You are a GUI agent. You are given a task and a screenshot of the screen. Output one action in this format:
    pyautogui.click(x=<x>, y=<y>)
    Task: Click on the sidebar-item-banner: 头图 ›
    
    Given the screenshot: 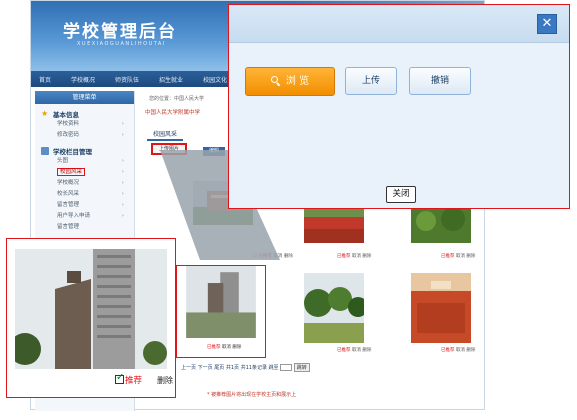 What is the action you would take?
    pyautogui.click(x=84, y=161)
    